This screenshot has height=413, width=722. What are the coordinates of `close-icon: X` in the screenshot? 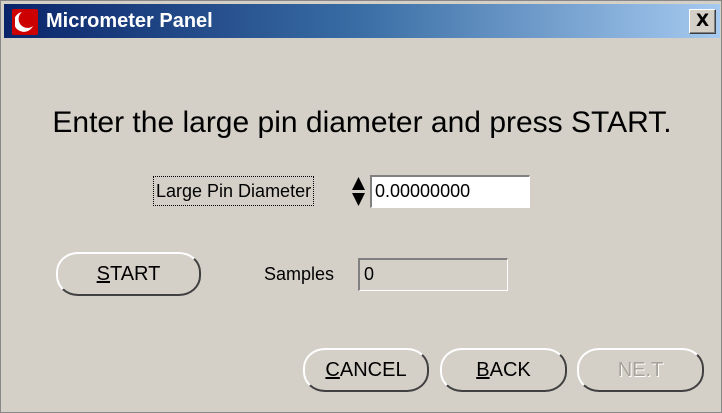 It's located at (702, 21).